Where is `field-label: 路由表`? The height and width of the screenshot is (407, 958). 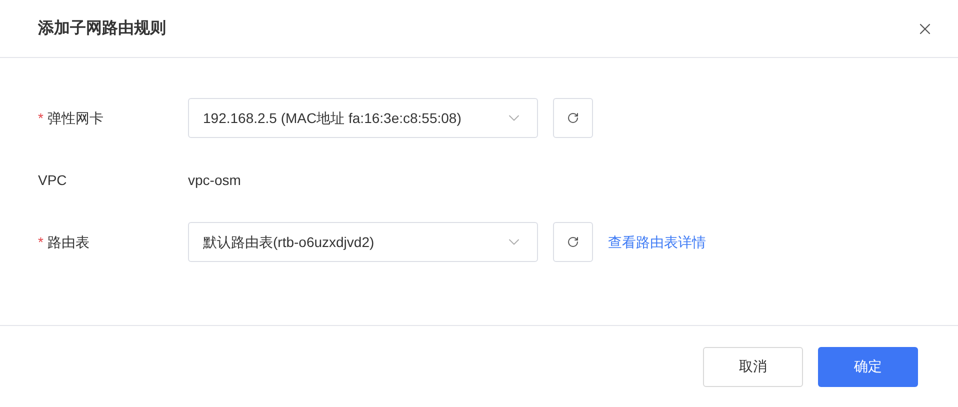 field-label: 路由表 is located at coordinates (68, 242).